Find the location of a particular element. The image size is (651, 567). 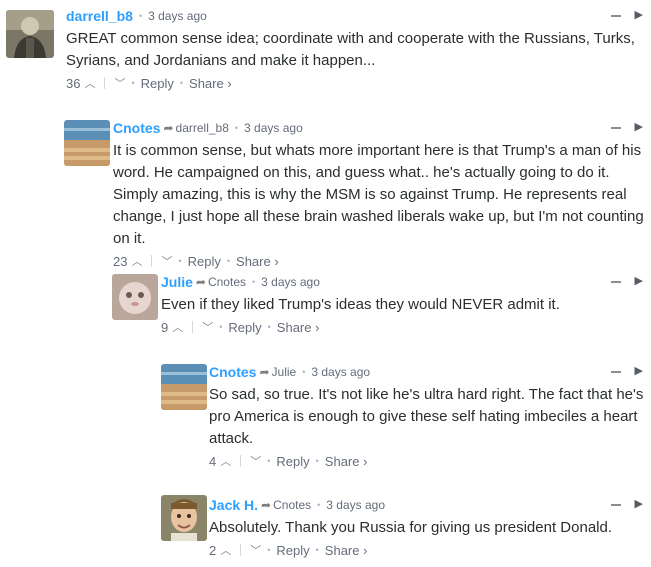

comment-footer: 4 ︿ ﹀ • Reply • Share › is located at coordinates (428, 461).